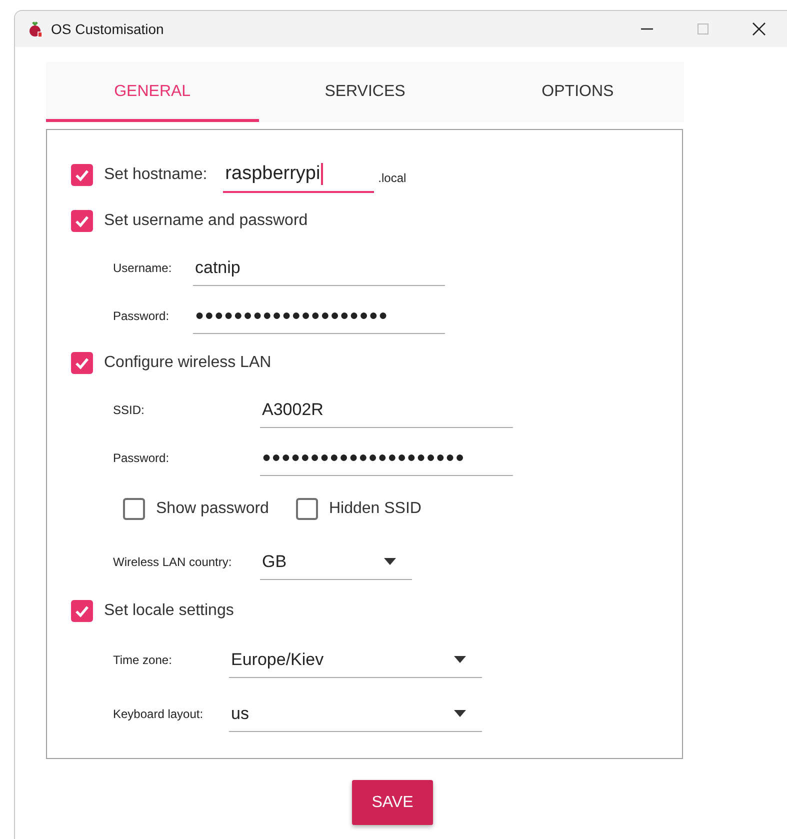  I want to click on checkbox-label: Set hostname:, so click(156, 175).